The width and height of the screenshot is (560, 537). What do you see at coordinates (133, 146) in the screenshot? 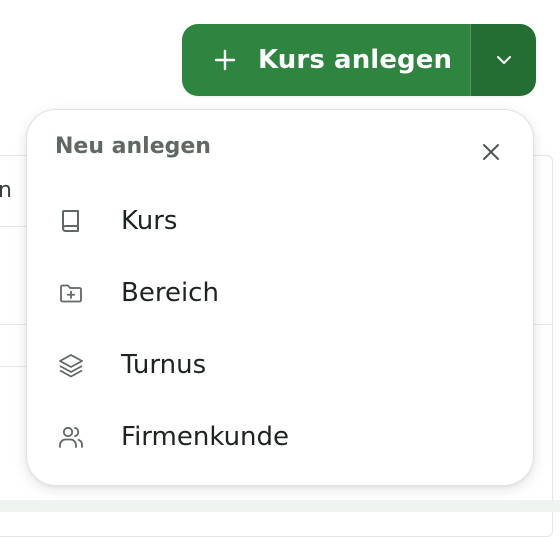
I see `menu-title: Neu anlegen` at bounding box center [133, 146].